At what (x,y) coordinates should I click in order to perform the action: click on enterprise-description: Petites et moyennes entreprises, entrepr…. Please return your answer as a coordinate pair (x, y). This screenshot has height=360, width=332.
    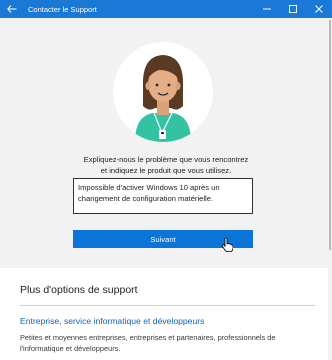
    Looking at the image, I should click on (170, 343).